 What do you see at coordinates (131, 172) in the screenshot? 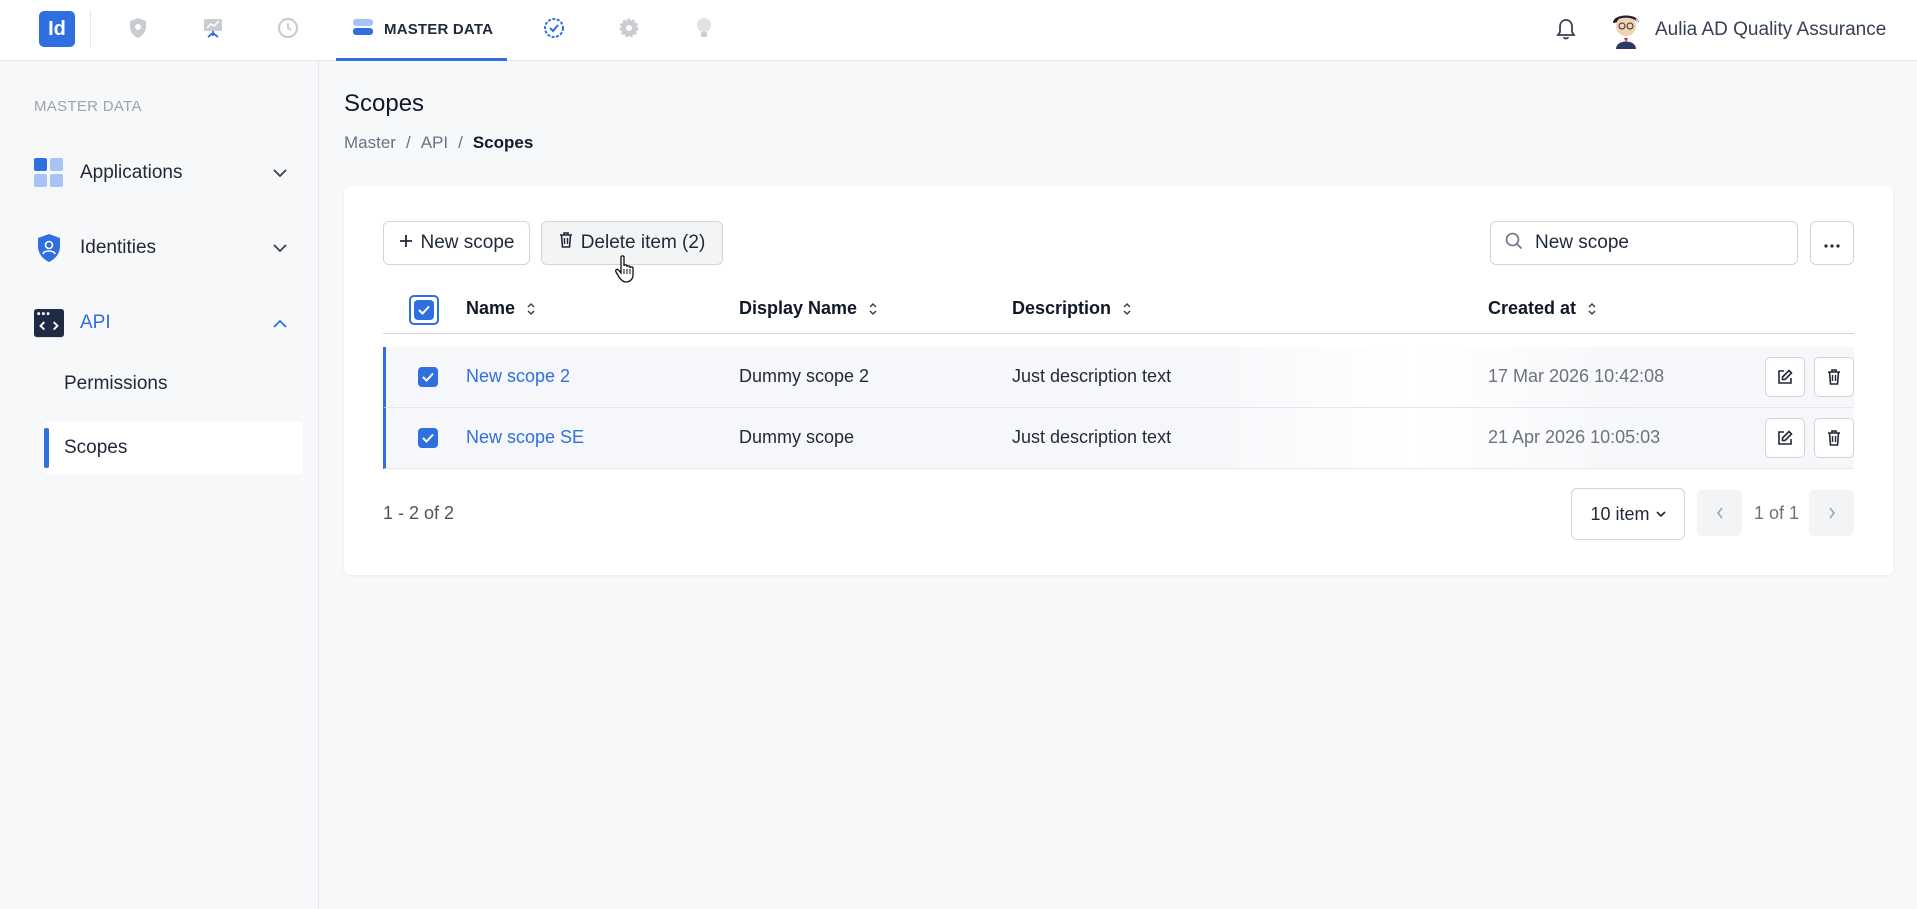
I see `sidebar-item-label: Applications` at bounding box center [131, 172].